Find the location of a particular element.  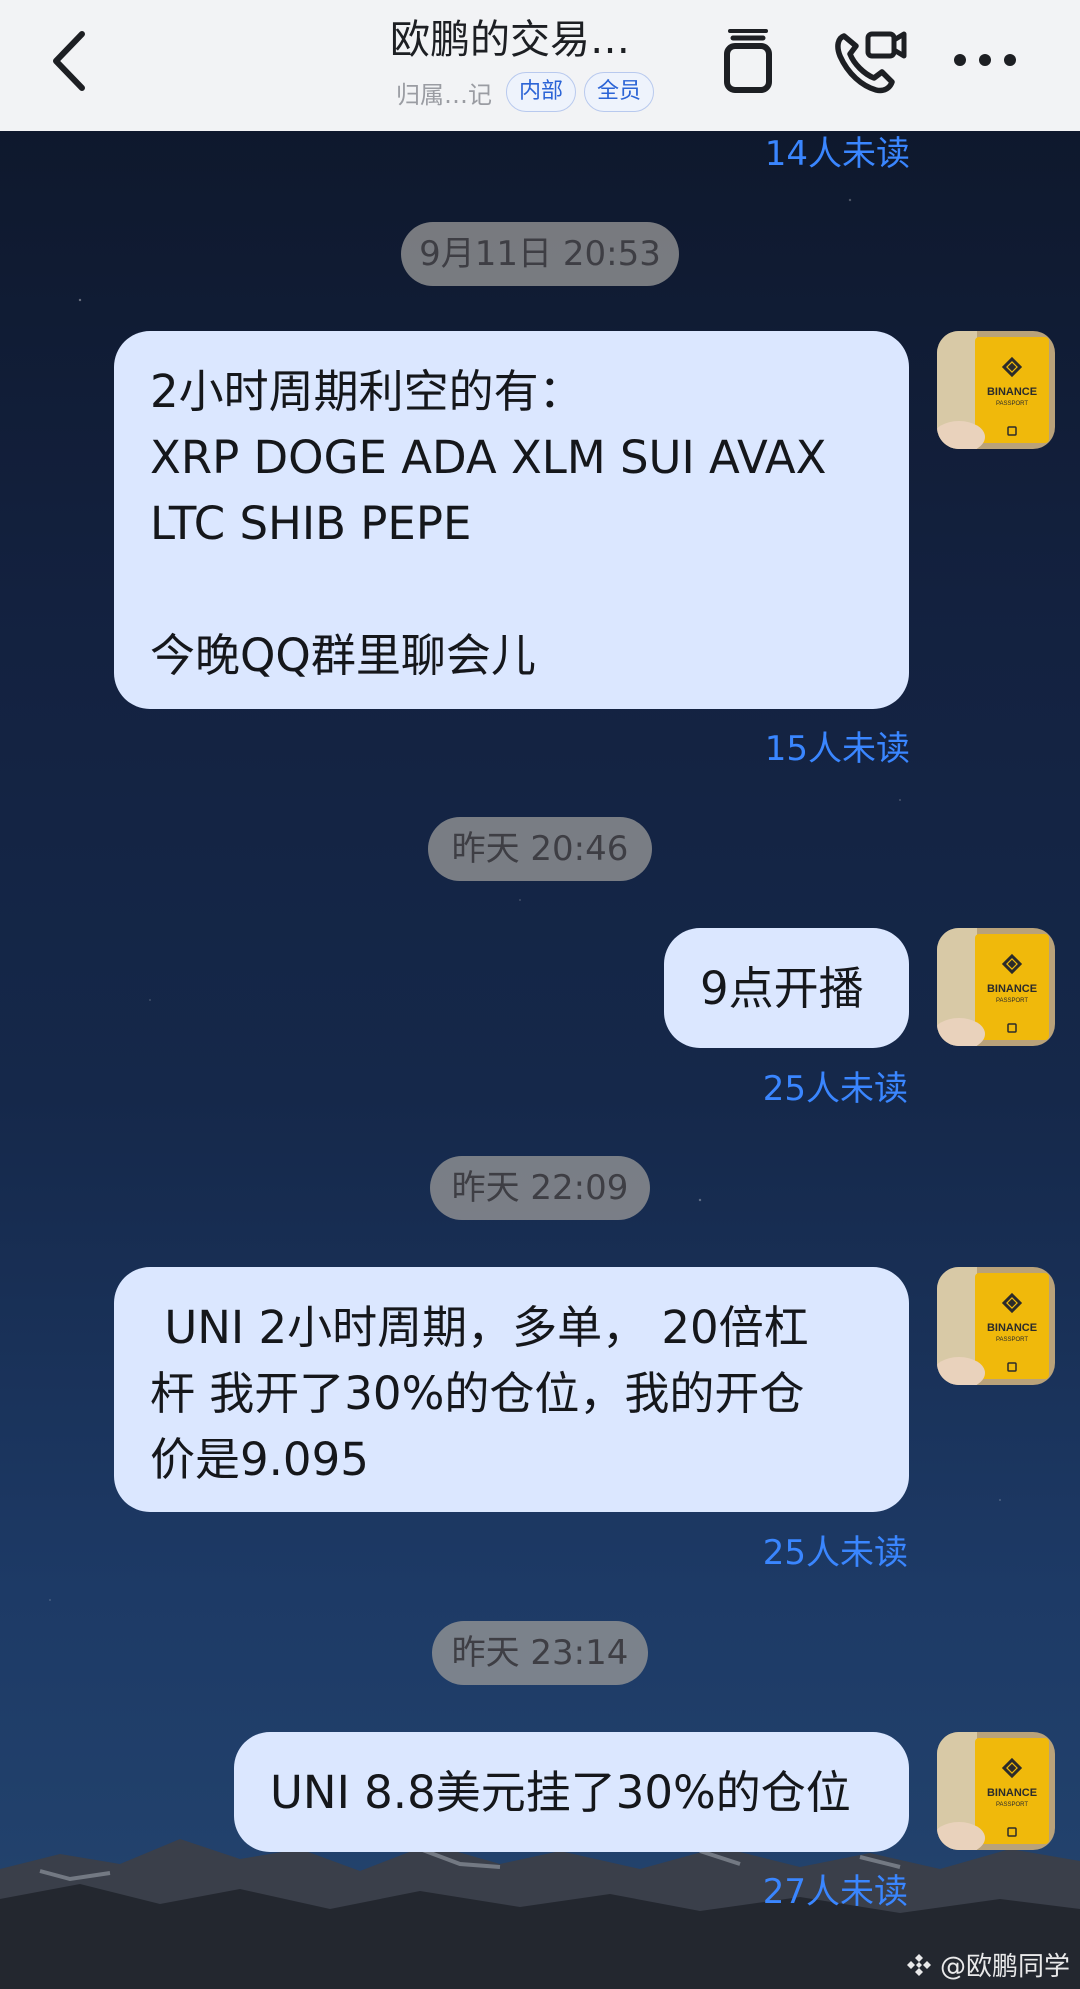

watermark-text: @欧鹏同学 is located at coordinates (1004, 1967).